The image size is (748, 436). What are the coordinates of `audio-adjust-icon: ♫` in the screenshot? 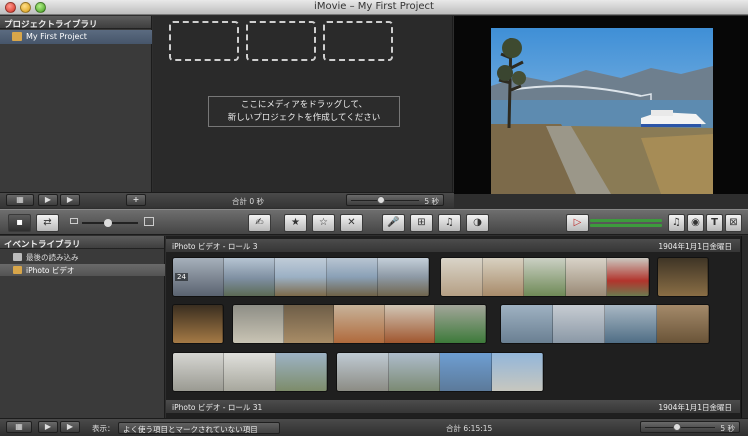 It's located at (449, 223).